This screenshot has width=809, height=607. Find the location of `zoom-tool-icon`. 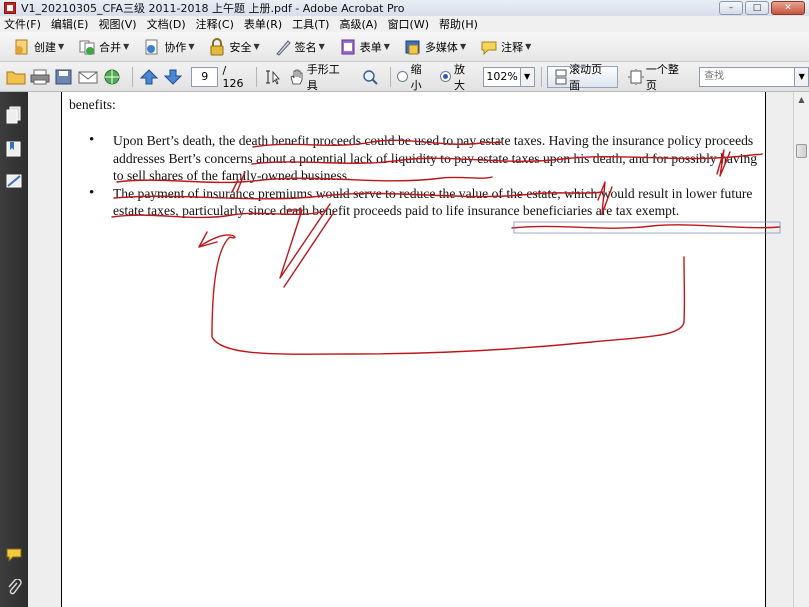

zoom-tool-icon is located at coordinates (370, 77).